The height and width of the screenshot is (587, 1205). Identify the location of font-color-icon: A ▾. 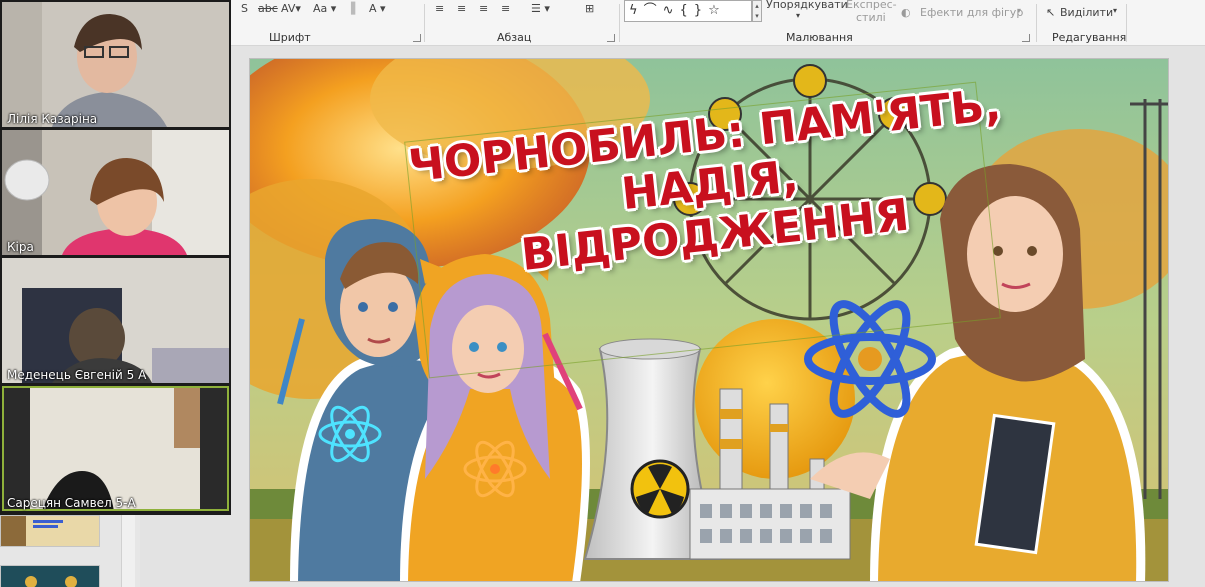
(377, 8).